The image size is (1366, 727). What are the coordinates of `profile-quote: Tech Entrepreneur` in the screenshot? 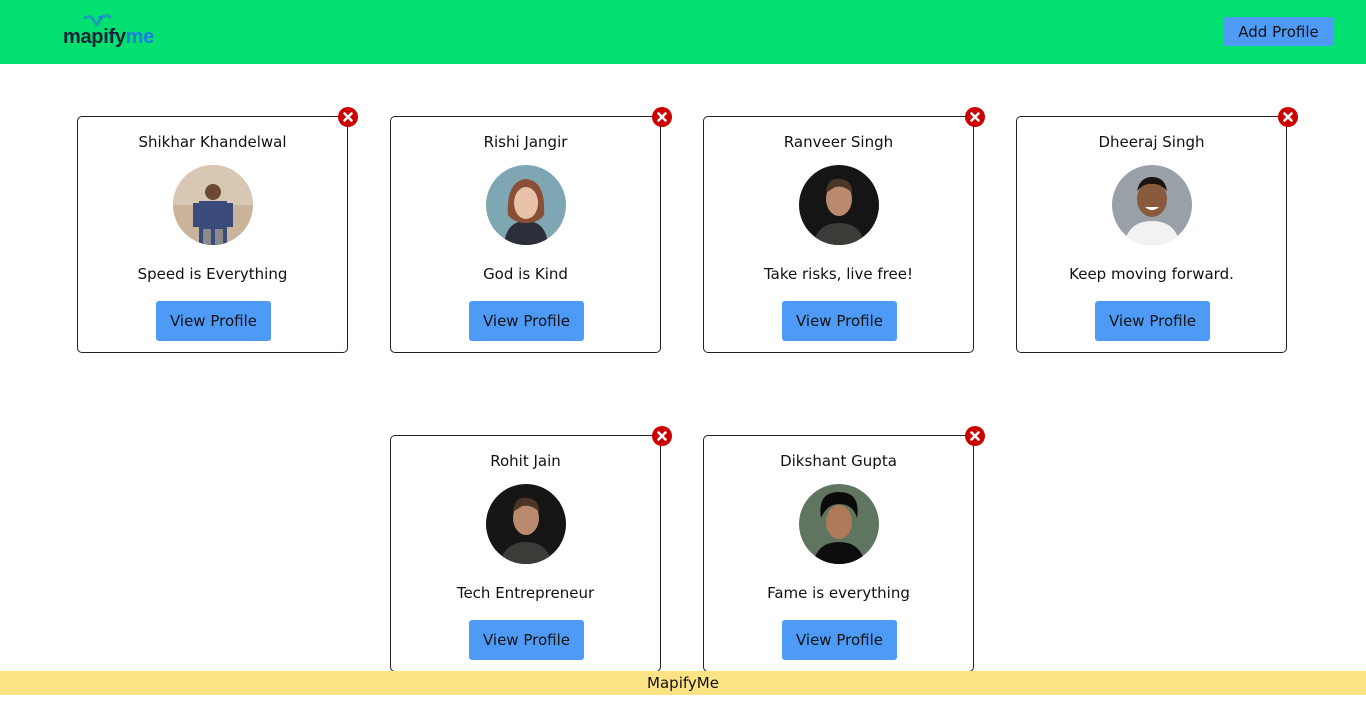 It's located at (525, 593).